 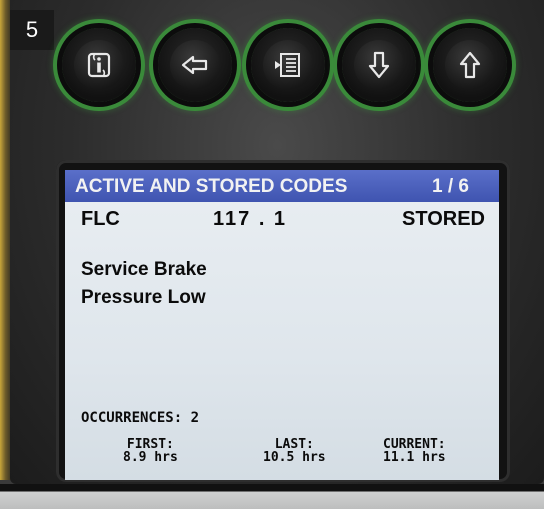 I want to click on page-indicator: 1 / 6, so click(x=450, y=186).